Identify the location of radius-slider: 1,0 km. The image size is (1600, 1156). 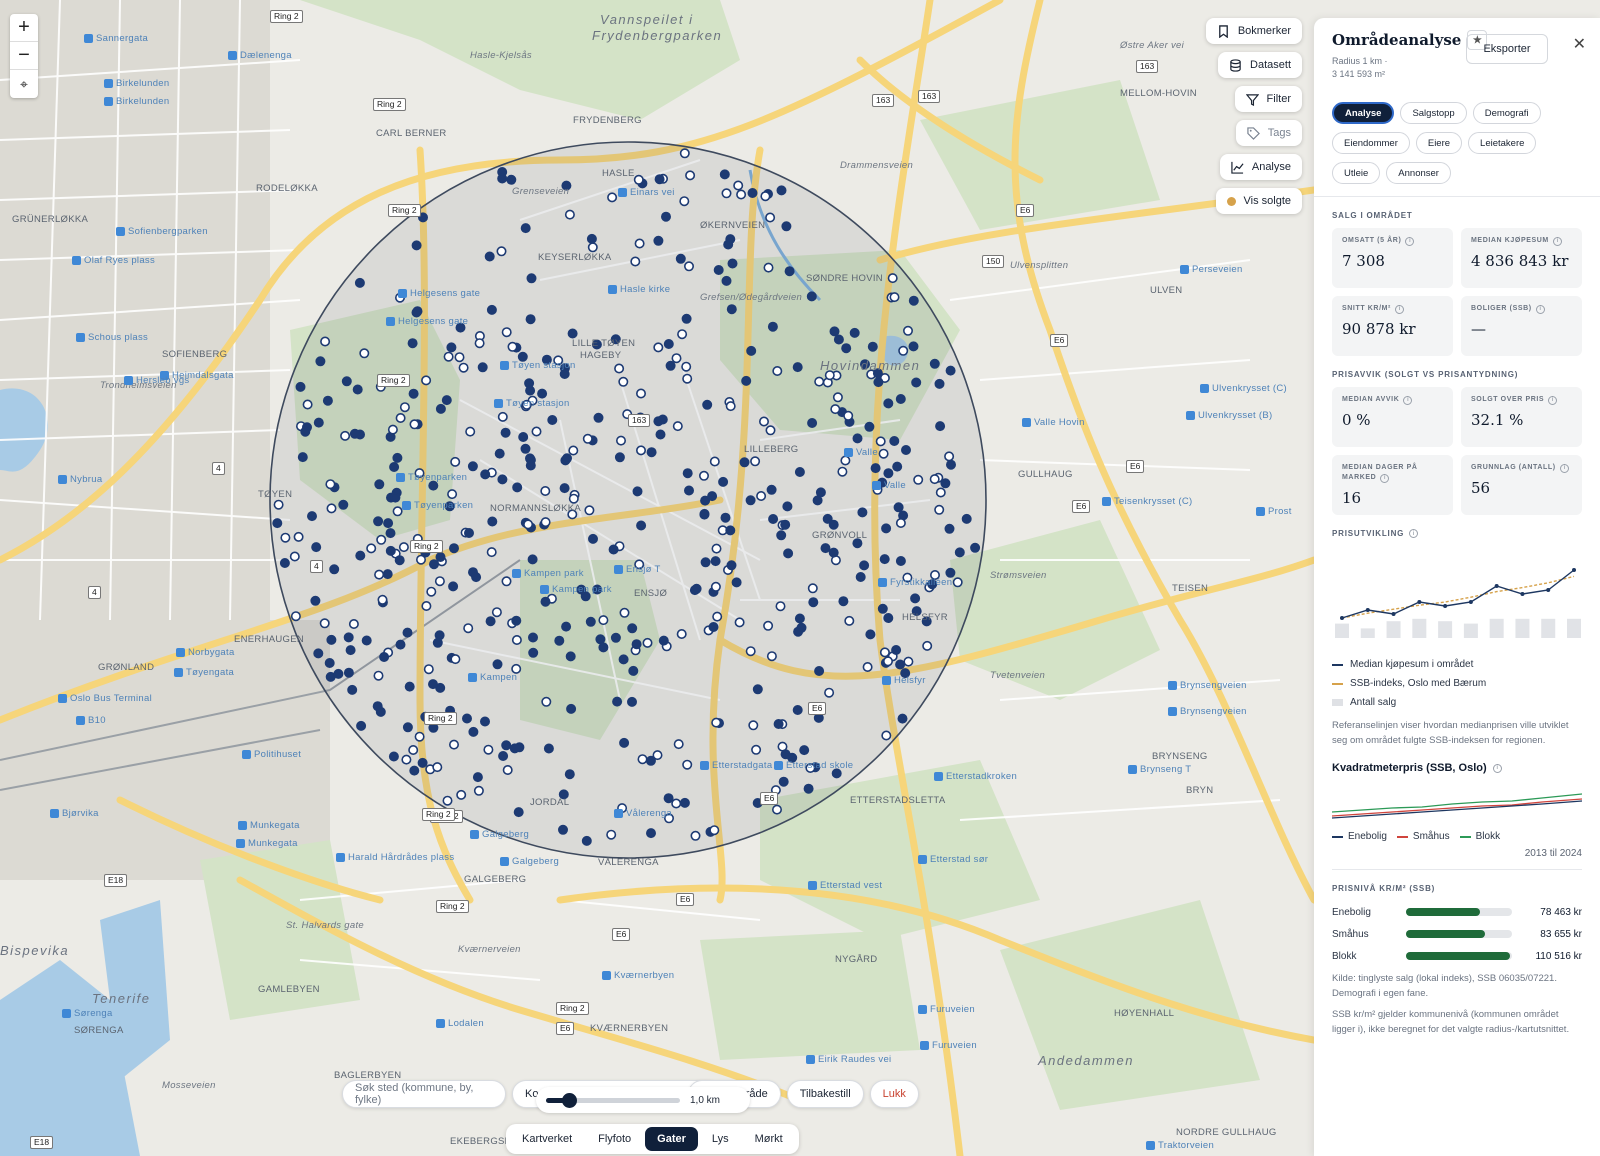
(643, 1100).